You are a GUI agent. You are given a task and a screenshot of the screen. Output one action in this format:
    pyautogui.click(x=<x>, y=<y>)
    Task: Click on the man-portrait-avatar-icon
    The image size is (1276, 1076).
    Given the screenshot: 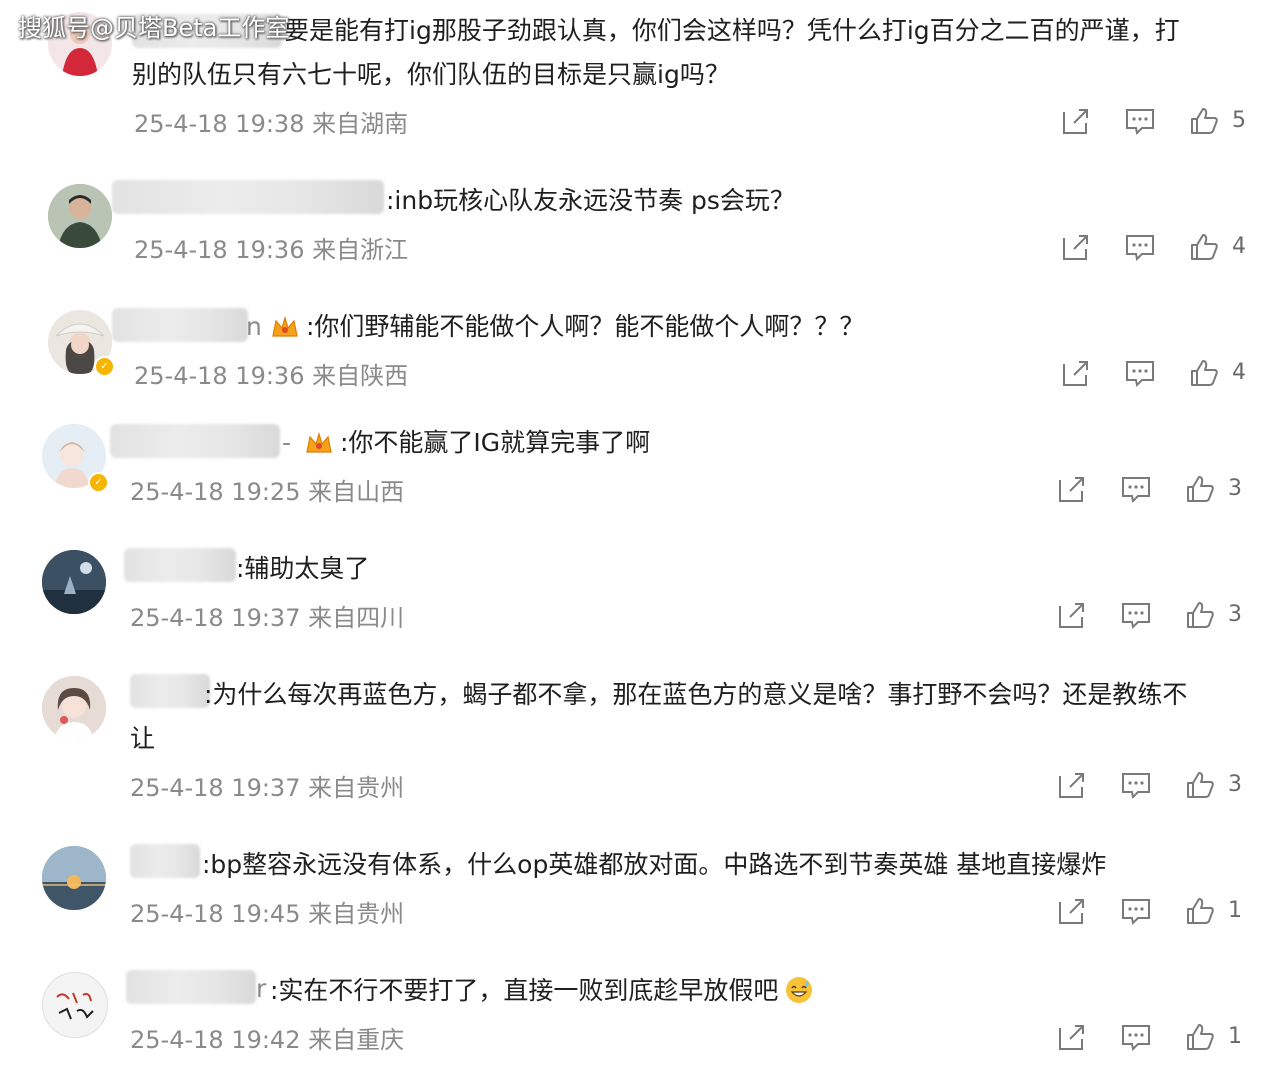 What is the action you would take?
    pyautogui.click(x=80, y=216)
    